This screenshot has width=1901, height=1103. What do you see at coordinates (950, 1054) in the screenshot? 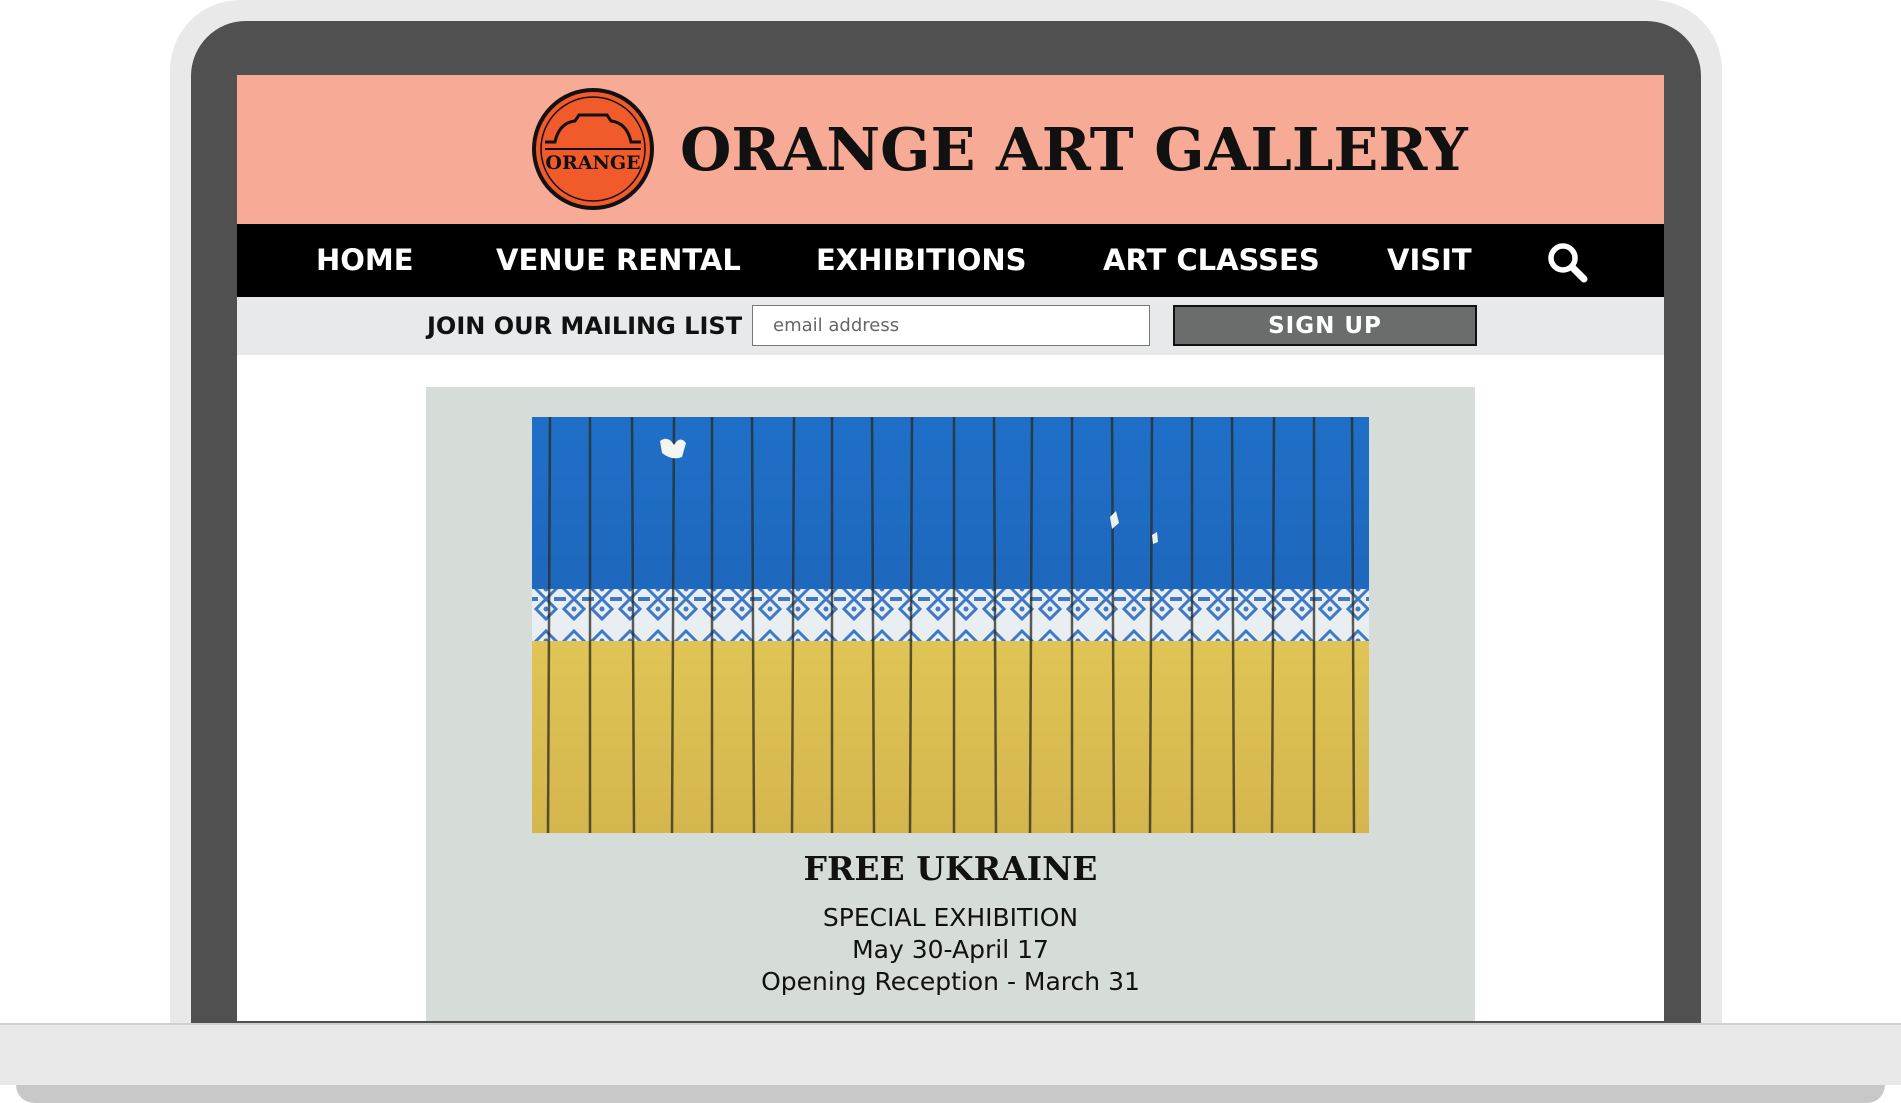
I see `laptop-base` at bounding box center [950, 1054].